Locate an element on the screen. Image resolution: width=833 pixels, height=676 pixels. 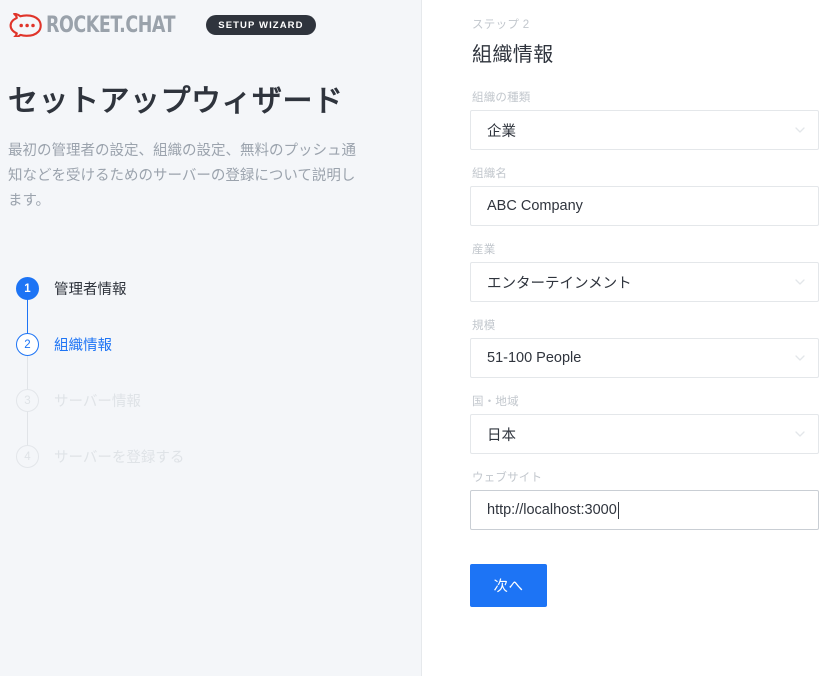
wizard-step-3: 3 サーバー情報 is located at coordinates (200, 415).